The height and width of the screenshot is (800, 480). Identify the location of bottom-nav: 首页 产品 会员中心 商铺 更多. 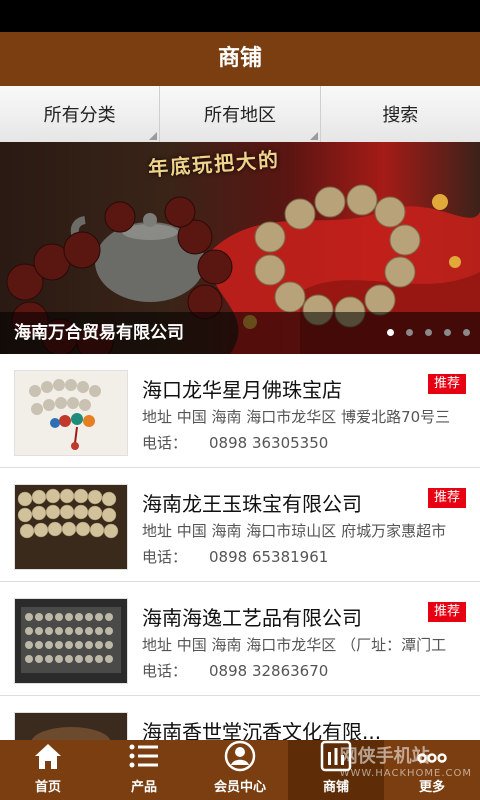
(240, 770).